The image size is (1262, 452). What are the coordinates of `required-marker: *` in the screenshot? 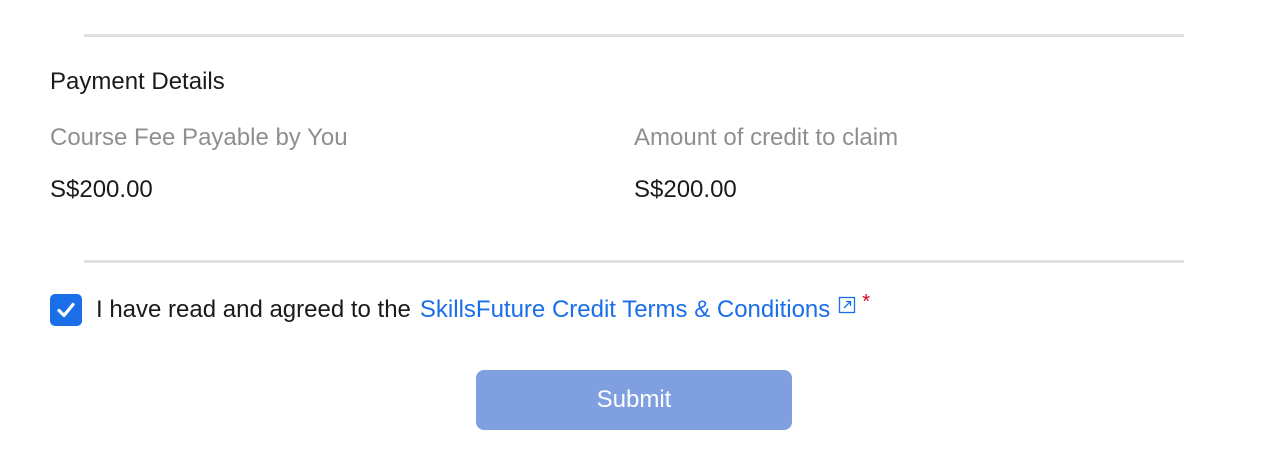 It's located at (866, 301).